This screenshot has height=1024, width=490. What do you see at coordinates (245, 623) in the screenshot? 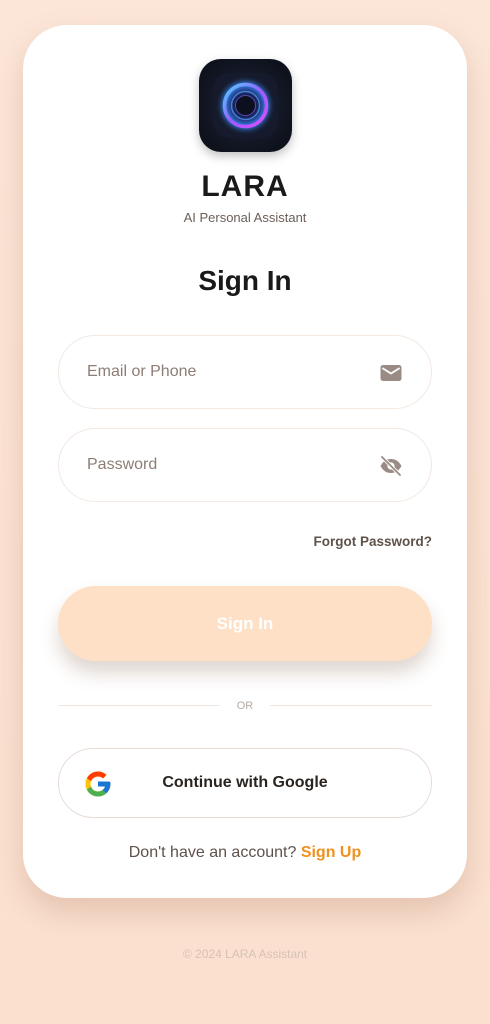
I see `sign-in-button: Sign In` at bounding box center [245, 623].